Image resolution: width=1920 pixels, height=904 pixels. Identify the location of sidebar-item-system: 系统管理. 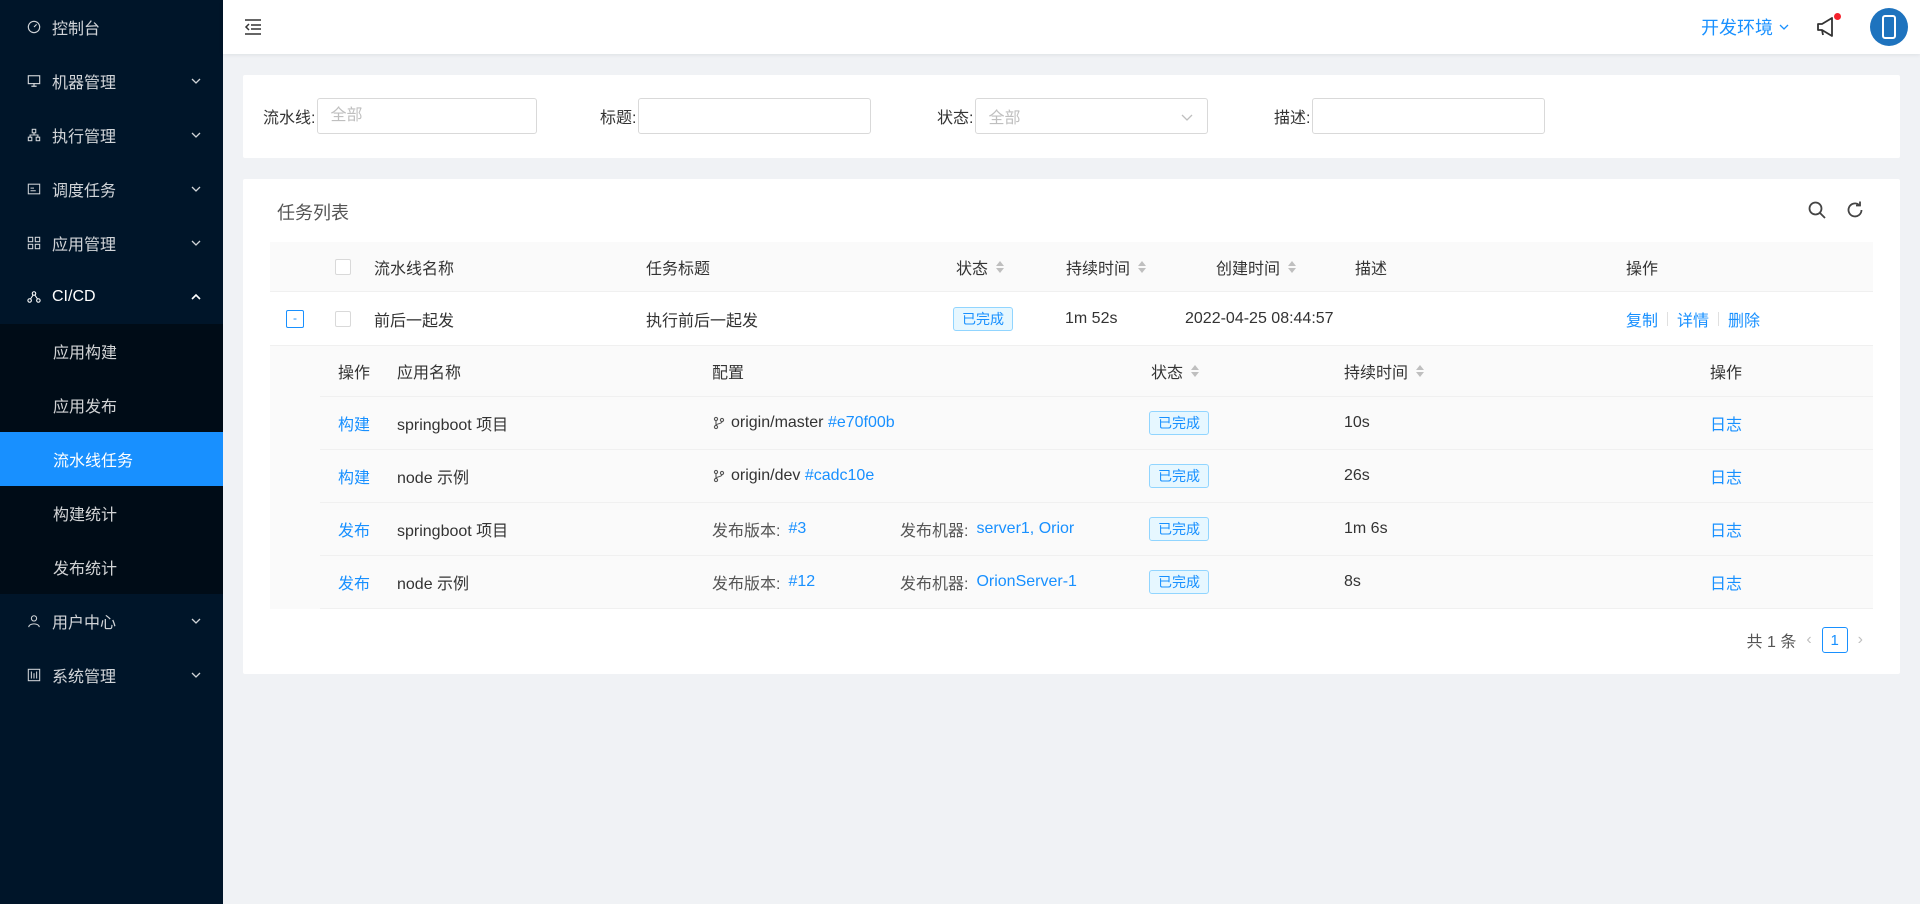
(111, 675).